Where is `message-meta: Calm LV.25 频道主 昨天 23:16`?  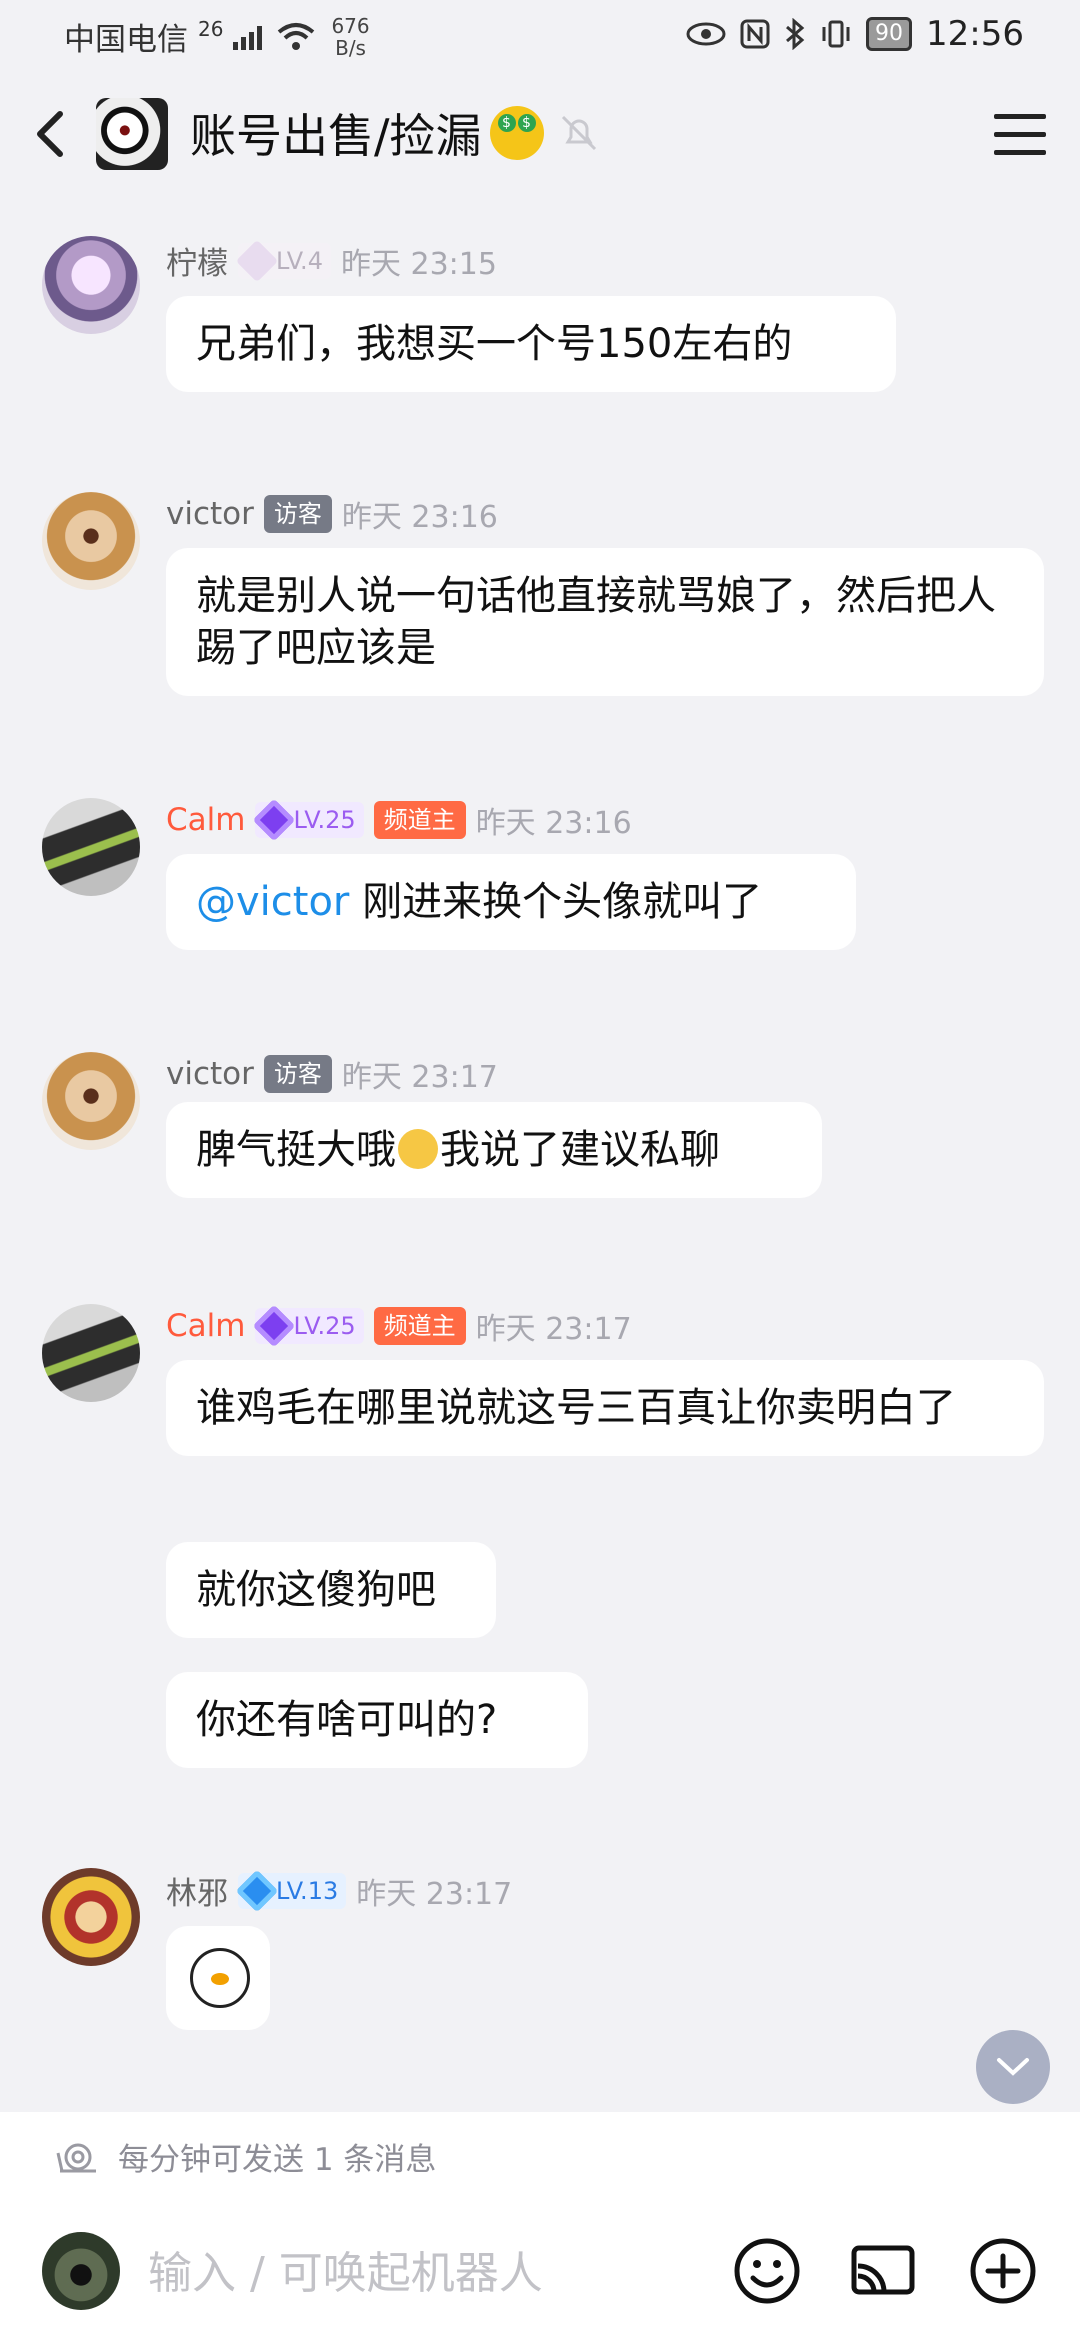
message-meta: Calm LV.25 频道主 昨天 23:16 is located at coordinates (399, 820).